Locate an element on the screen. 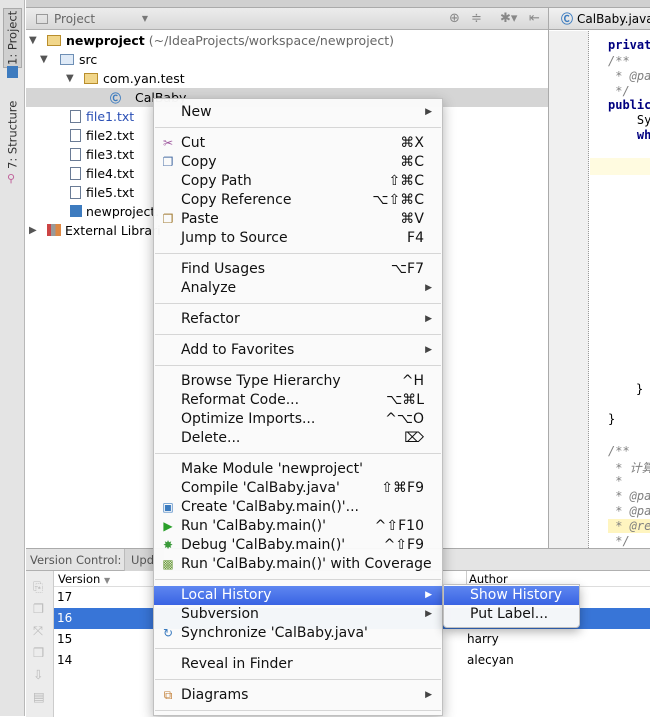 The width and height of the screenshot is (650, 717). project-view-label: Project is located at coordinates (75, 19).